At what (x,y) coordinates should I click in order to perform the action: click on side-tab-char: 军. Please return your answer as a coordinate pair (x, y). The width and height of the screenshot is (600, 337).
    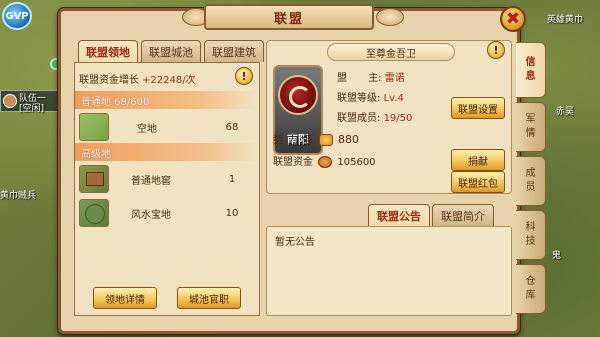
    Looking at the image, I should click on (530, 119).